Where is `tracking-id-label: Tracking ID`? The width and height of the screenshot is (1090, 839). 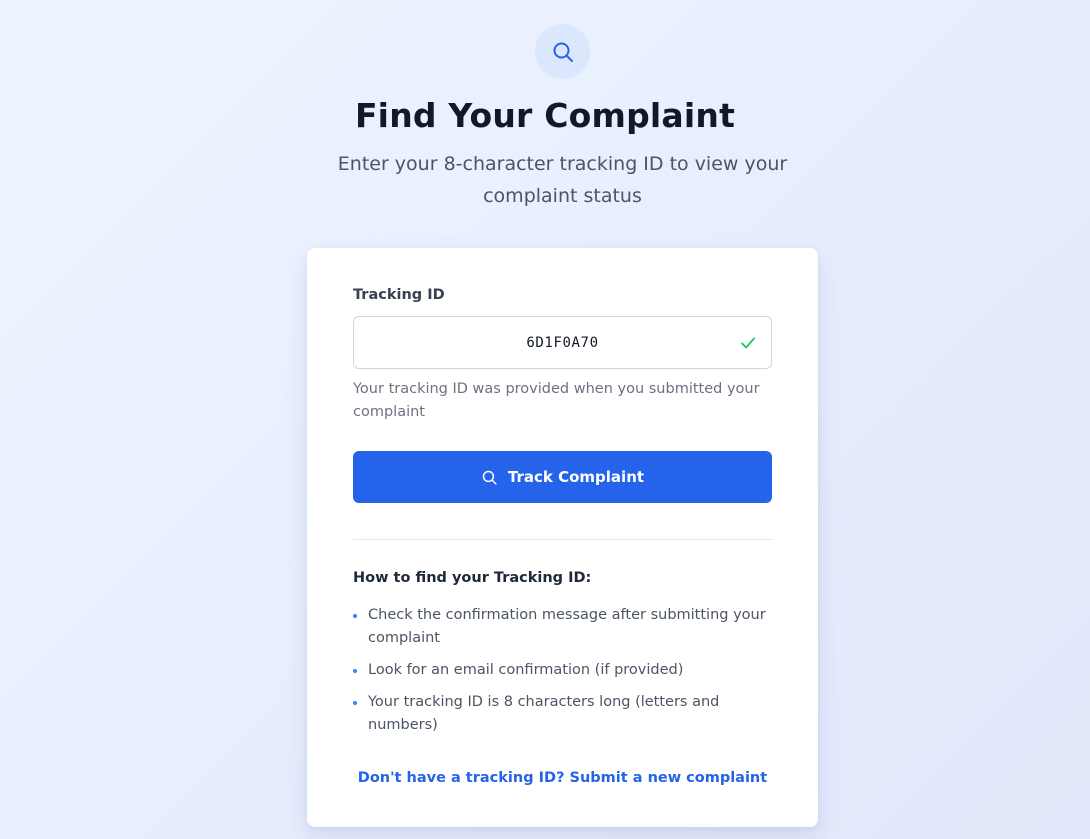
tracking-id-label: Tracking ID is located at coordinates (399, 295).